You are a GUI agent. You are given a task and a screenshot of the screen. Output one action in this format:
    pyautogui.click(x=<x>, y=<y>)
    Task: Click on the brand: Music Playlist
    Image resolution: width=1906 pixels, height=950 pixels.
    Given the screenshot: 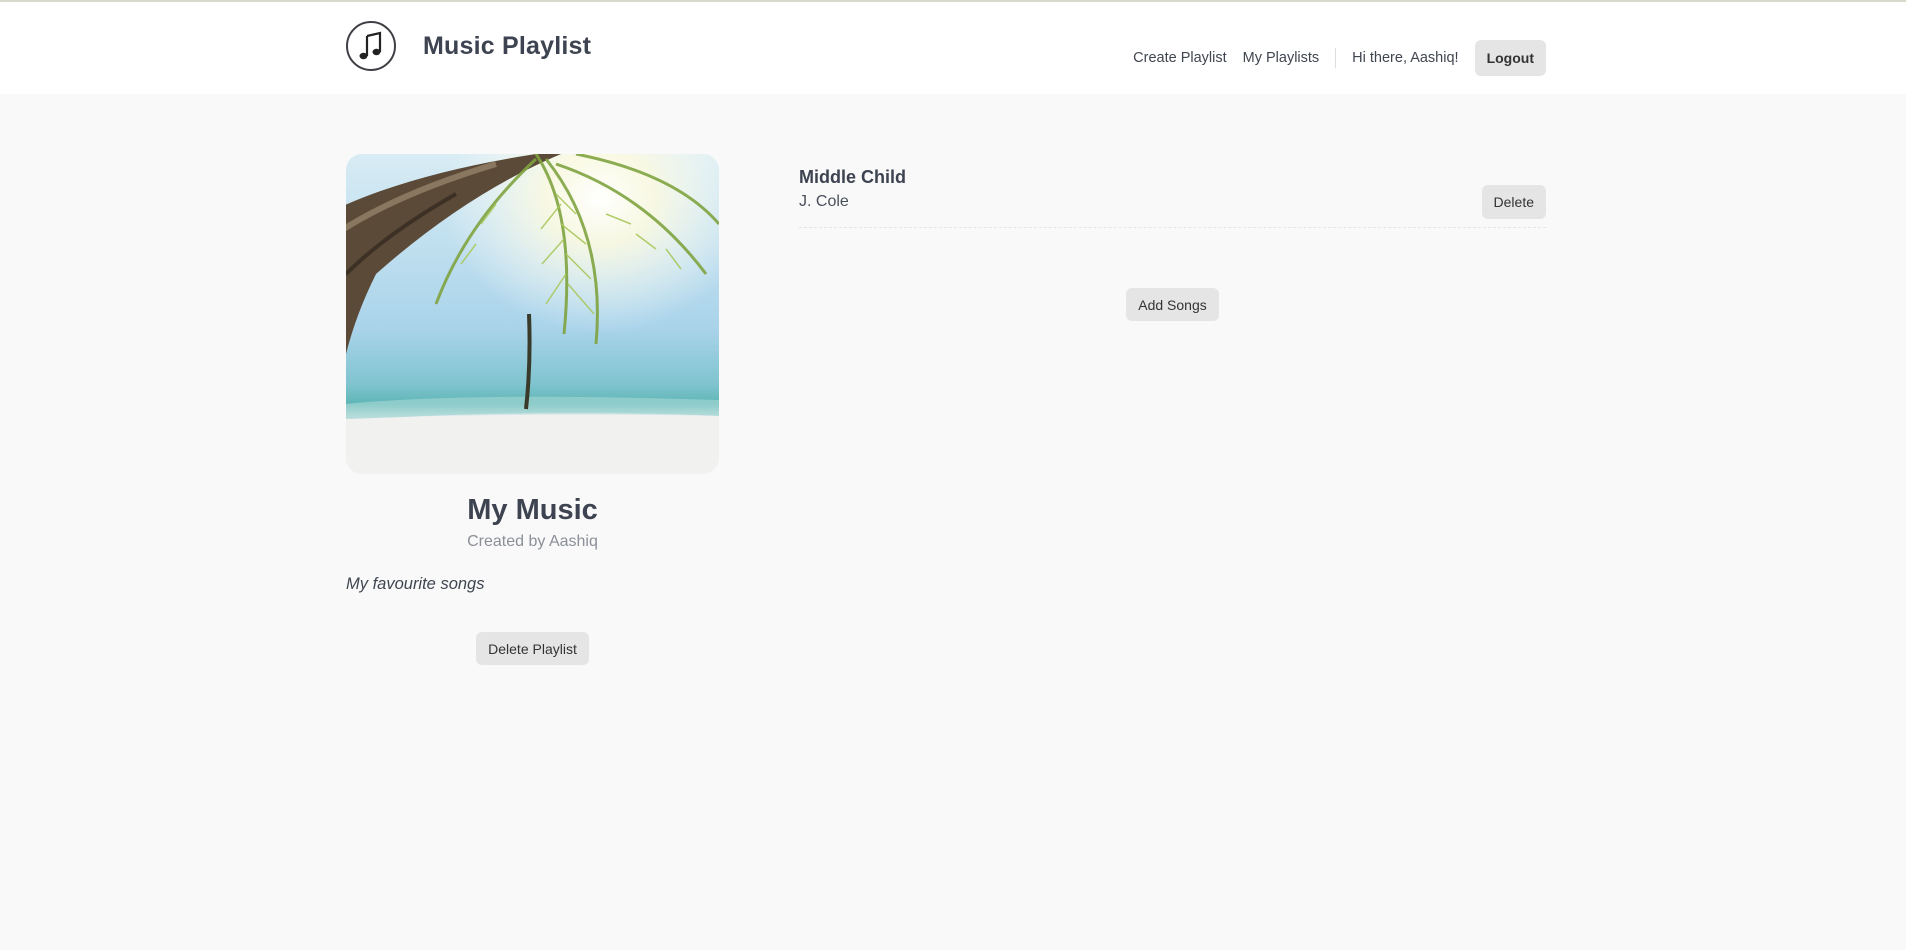 What is the action you would take?
    pyautogui.click(x=468, y=46)
    